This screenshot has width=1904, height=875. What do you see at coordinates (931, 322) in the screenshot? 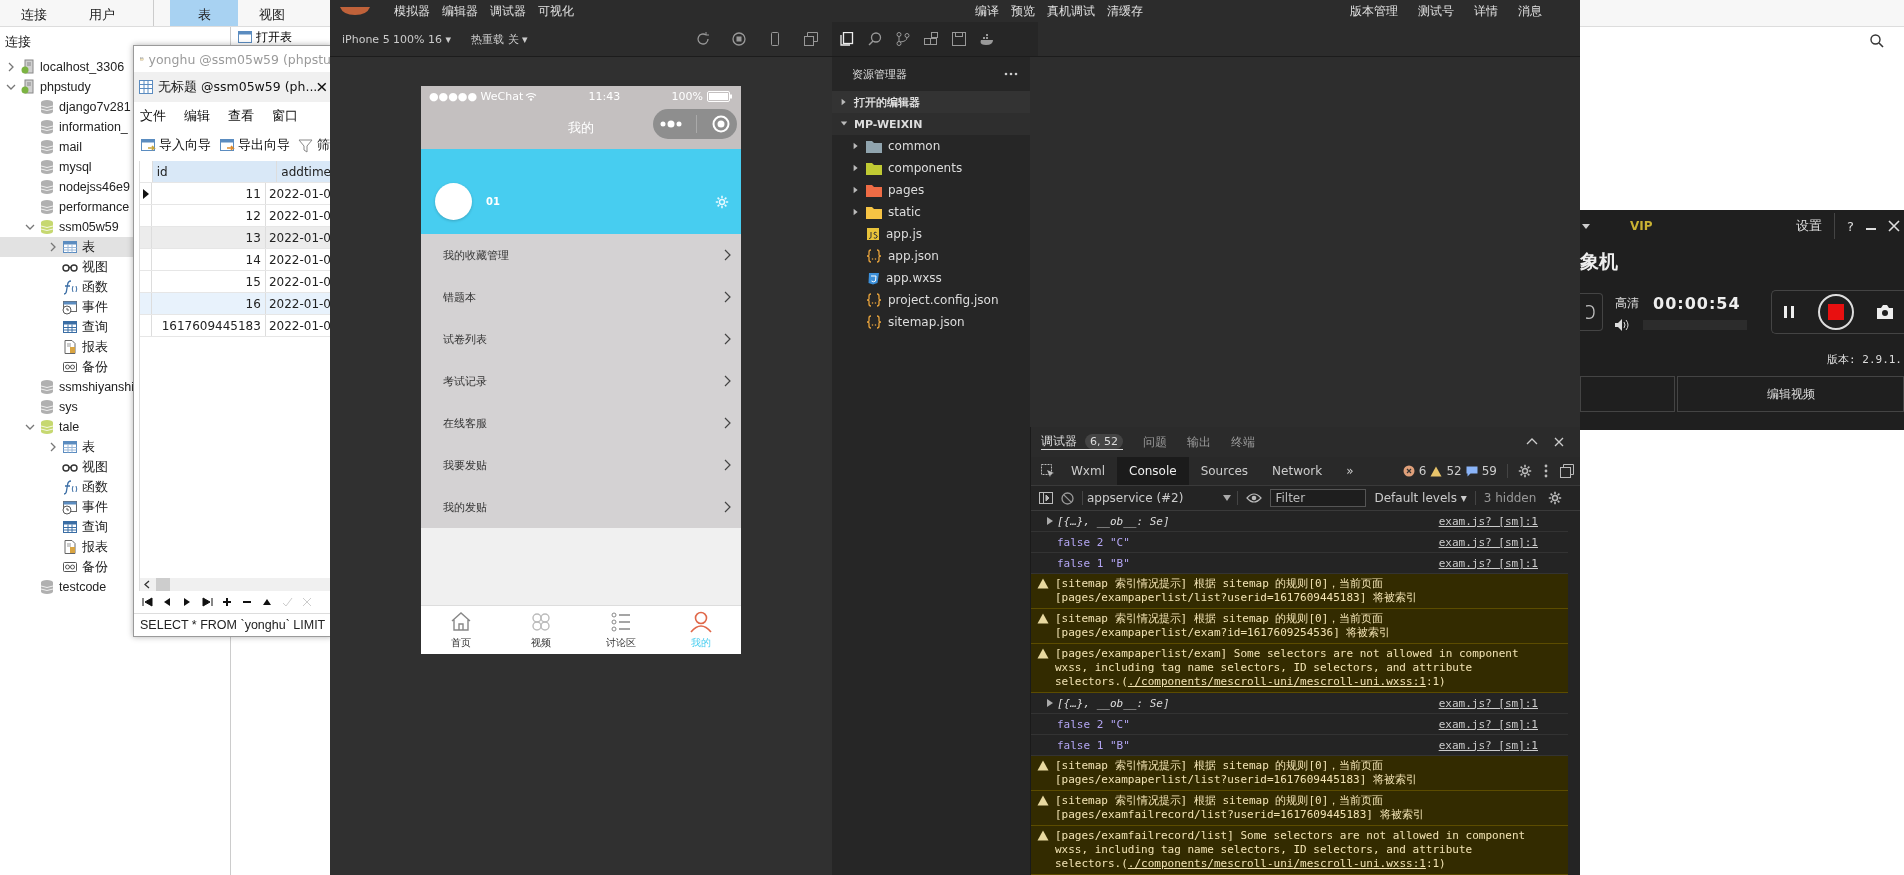
I see `file-item: sitemap.json` at bounding box center [931, 322].